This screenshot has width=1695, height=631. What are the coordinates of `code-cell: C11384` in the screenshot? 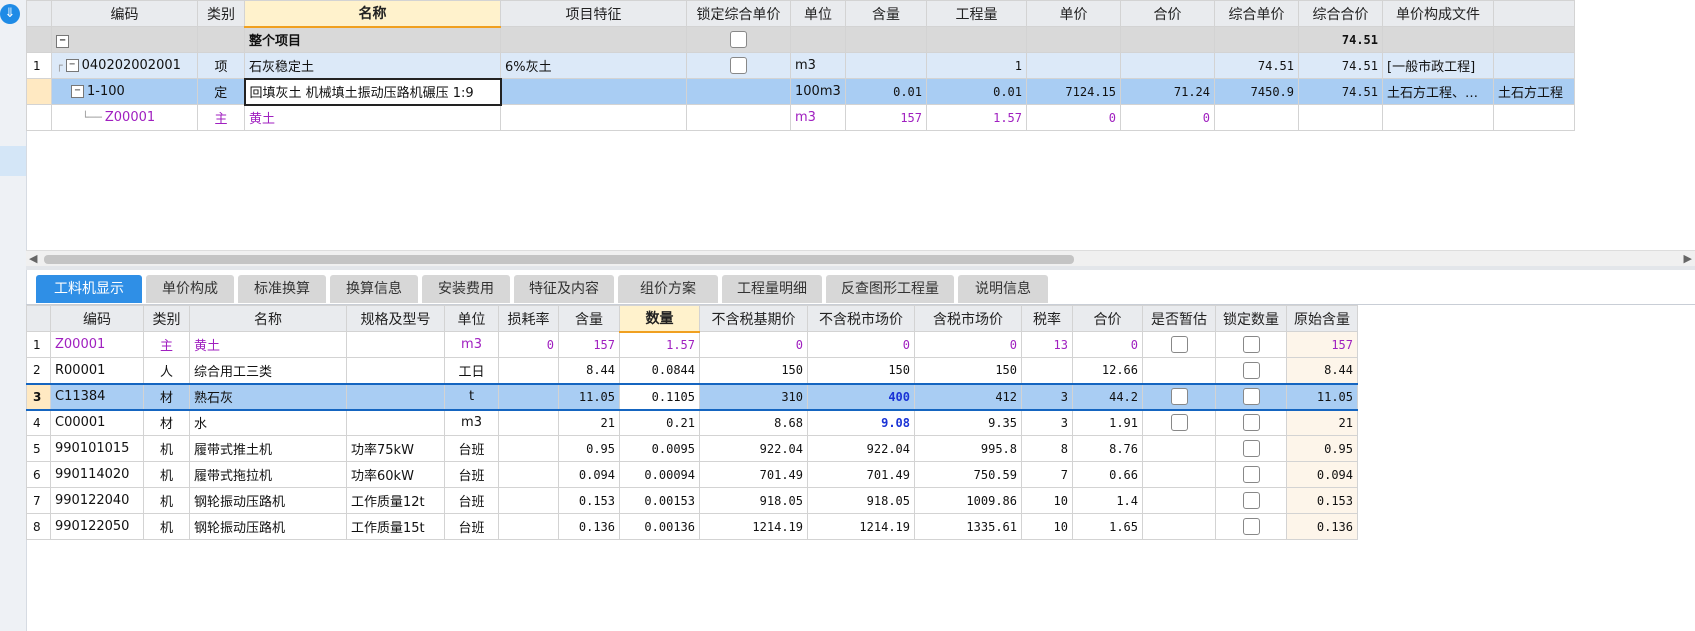 It's located at (97, 396).